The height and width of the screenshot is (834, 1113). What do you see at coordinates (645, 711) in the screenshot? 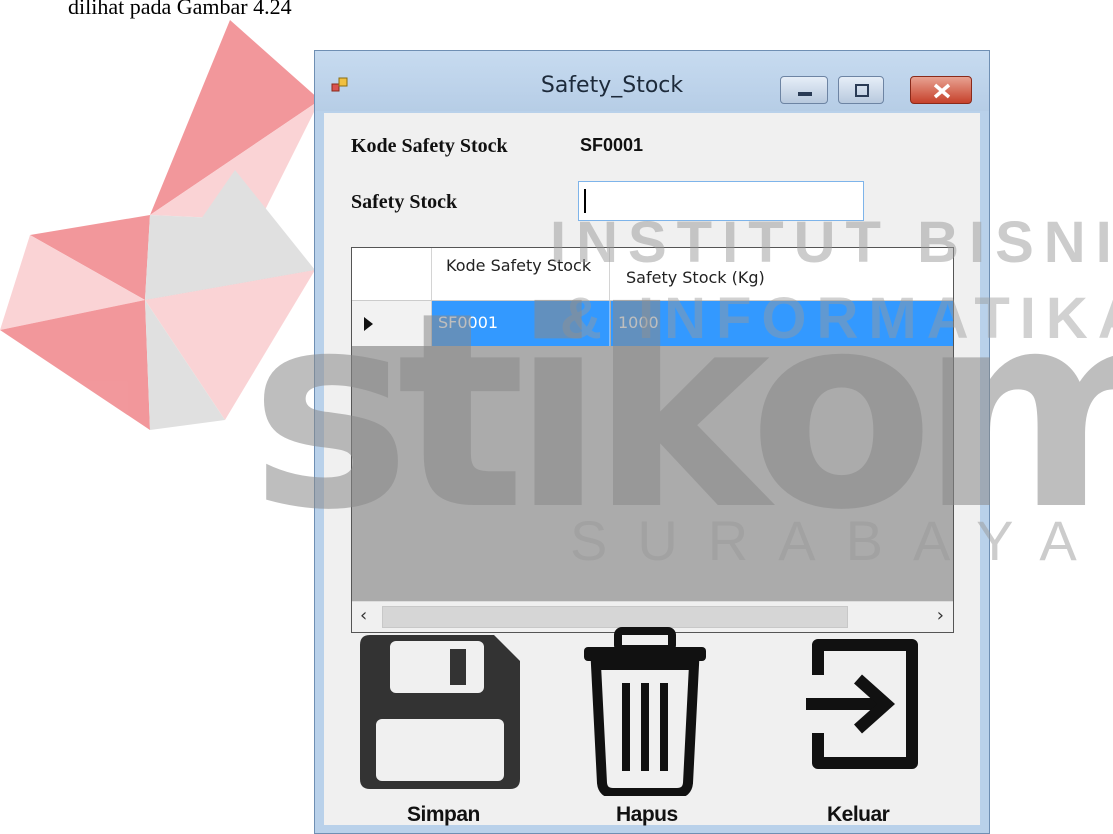
I see `trash-icon` at bounding box center [645, 711].